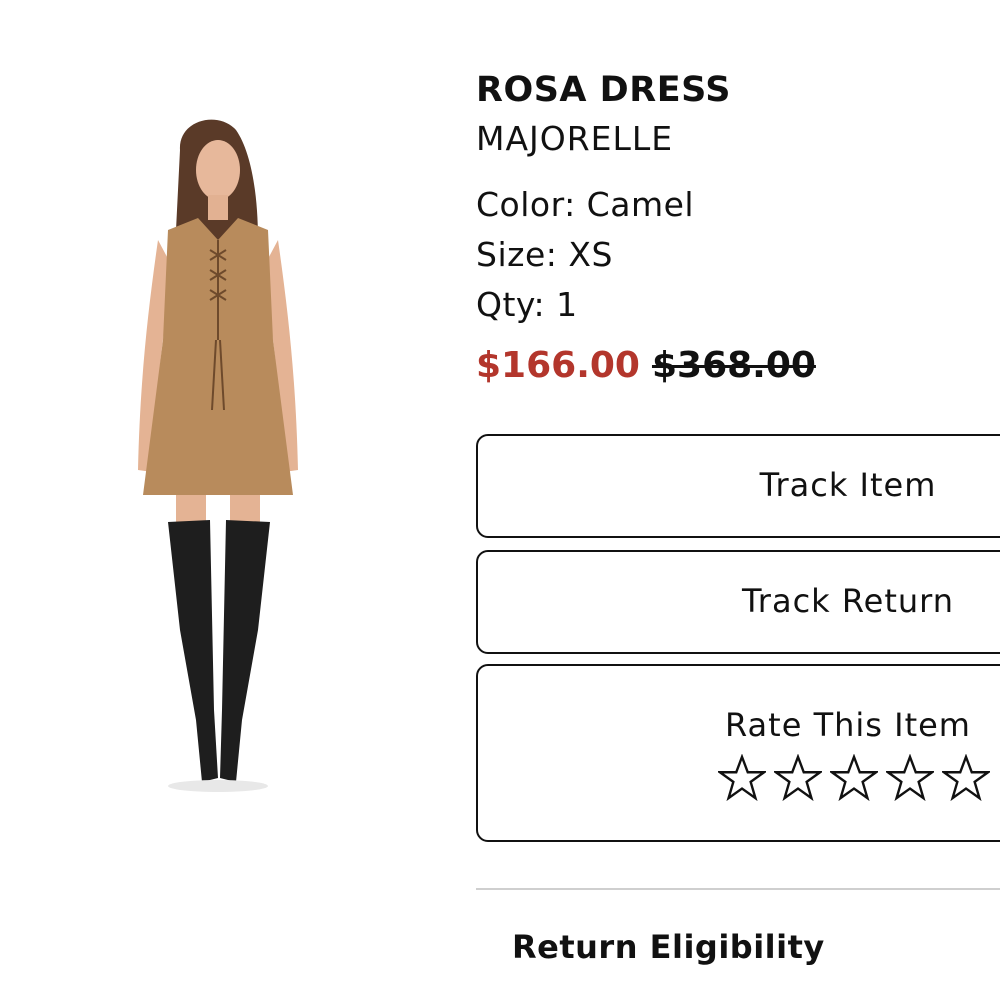 The width and height of the screenshot is (1000, 1000). Describe the element at coordinates (733, 365) in the screenshot. I see `original-price: $368.00` at that location.